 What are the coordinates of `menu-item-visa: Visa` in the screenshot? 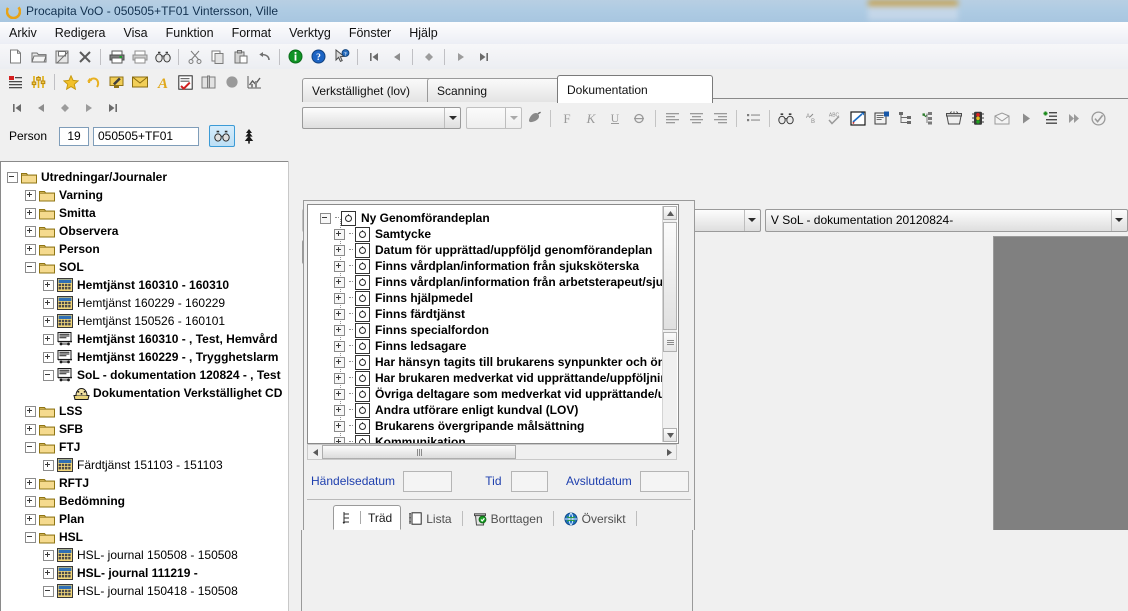 It's located at (136, 33).